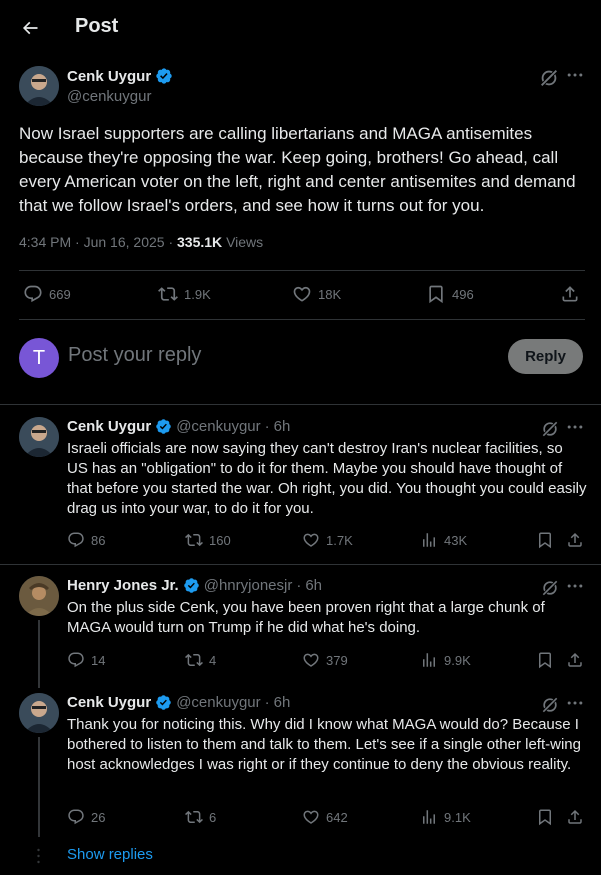  I want to click on views-count: 335.1K, so click(200, 242).